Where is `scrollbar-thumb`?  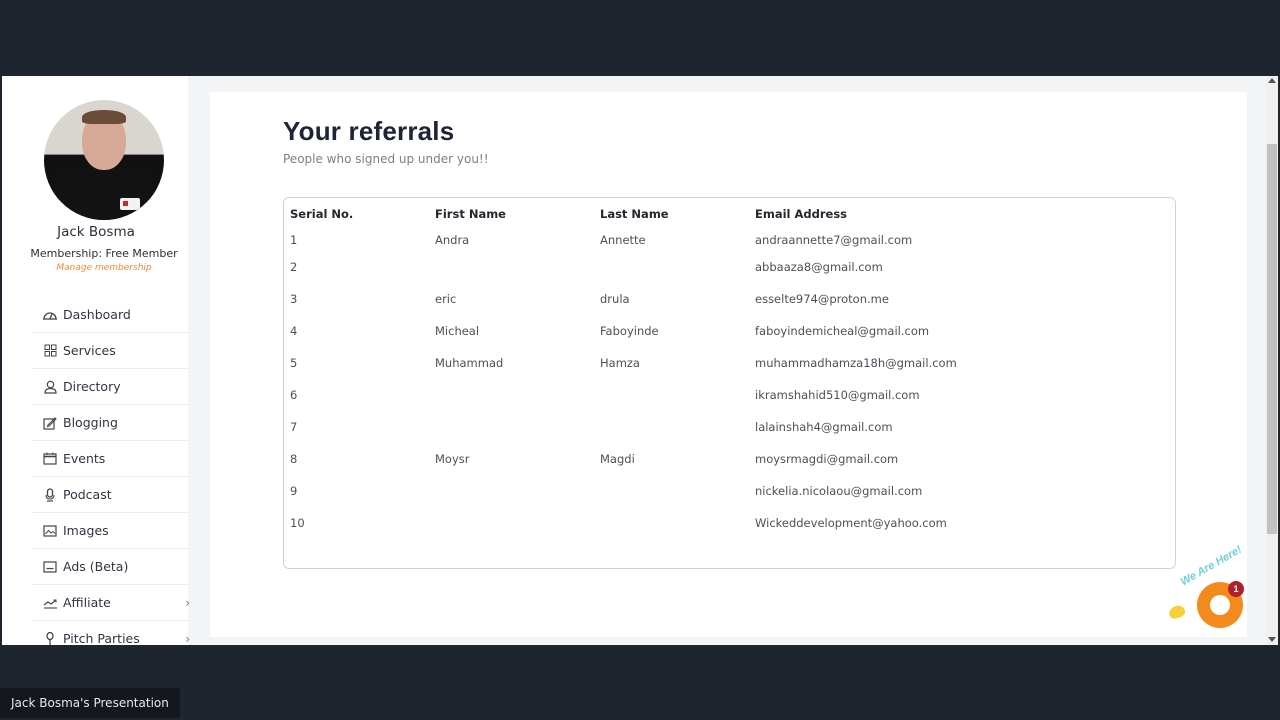 scrollbar-thumb is located at coordinates (1272, 339).